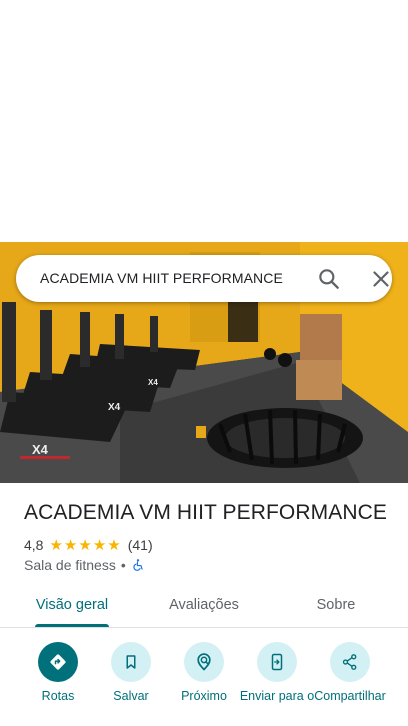  Describe the element at coordinates (204, 662) in the screenshot. I see `nearby-icon` at that location.